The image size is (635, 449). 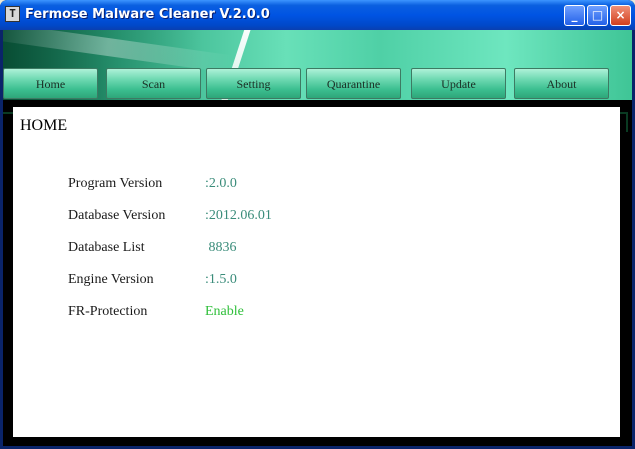 What do you see at coordinates (253, 83) in the screenshot?
I see `tab-setting: Setting` at bounding box center [253, 83].